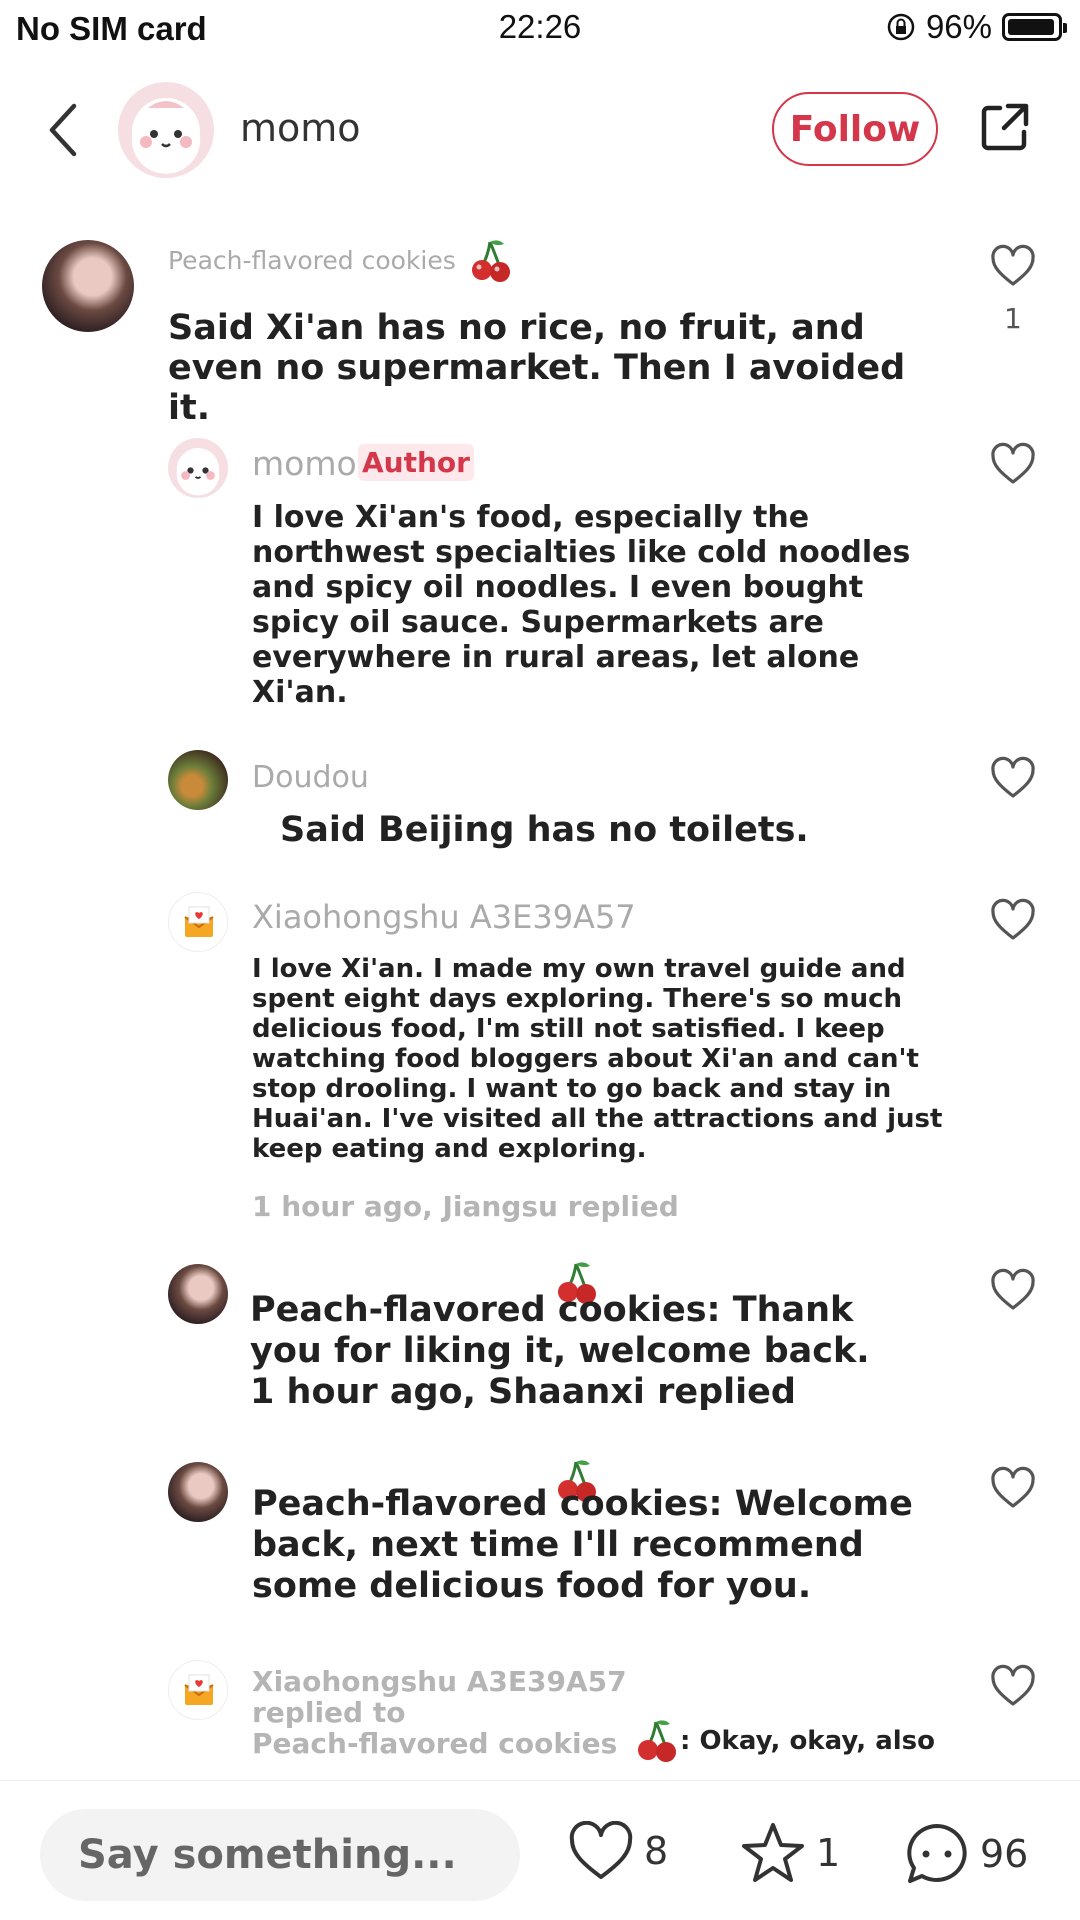  Describe the element at coordinates (901, 27) in the screenshot. I see `rotation-lock-icon` at that location.